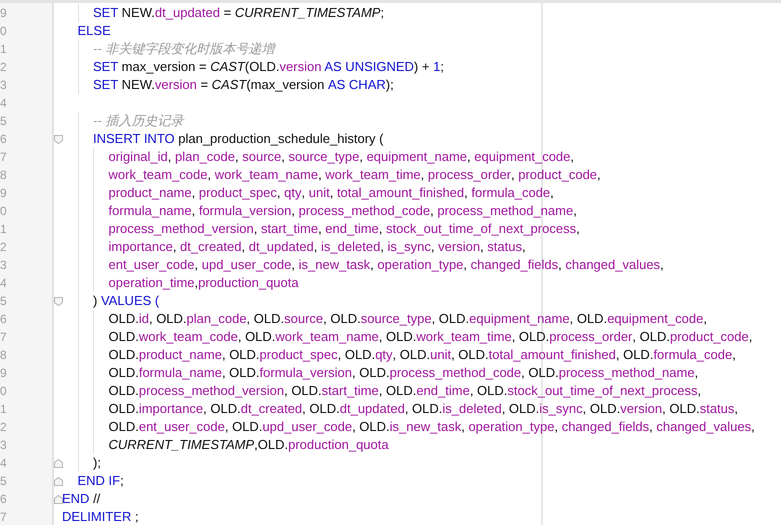 Image resolution: width=781 pixels, height=525 pixels. I want to click on code-line: OLD.id, OLD.plan_code, OLD.source, OLD.source_type, OLD.equipment_name, OLD.equipment_code,, so click(407, 319).